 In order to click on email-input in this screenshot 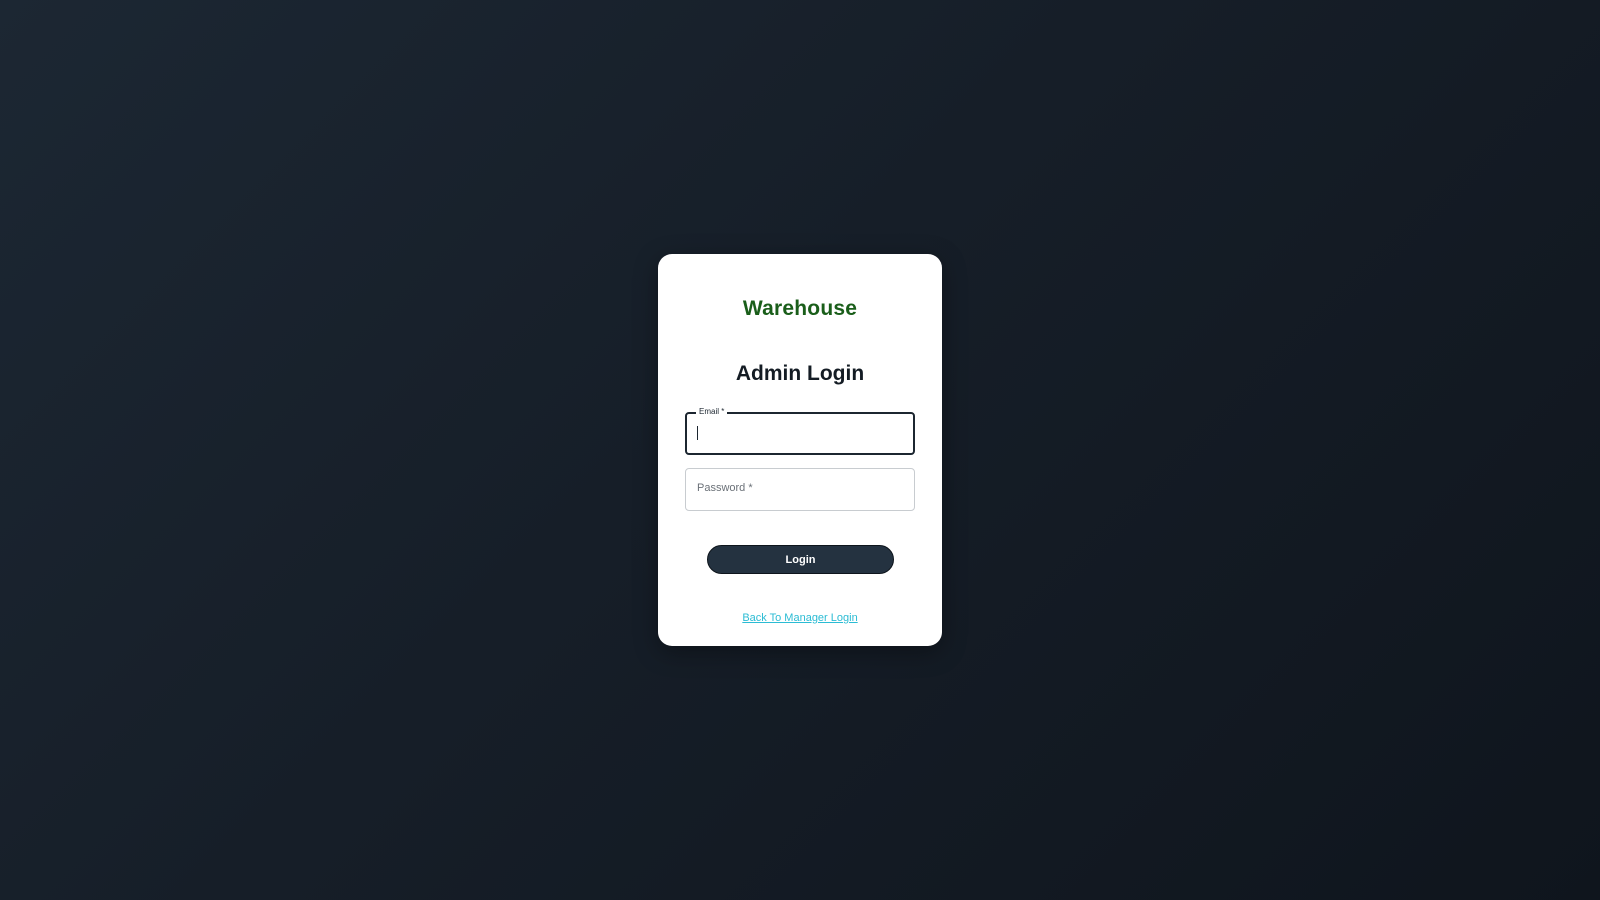, I will do `click(800, 433)`.